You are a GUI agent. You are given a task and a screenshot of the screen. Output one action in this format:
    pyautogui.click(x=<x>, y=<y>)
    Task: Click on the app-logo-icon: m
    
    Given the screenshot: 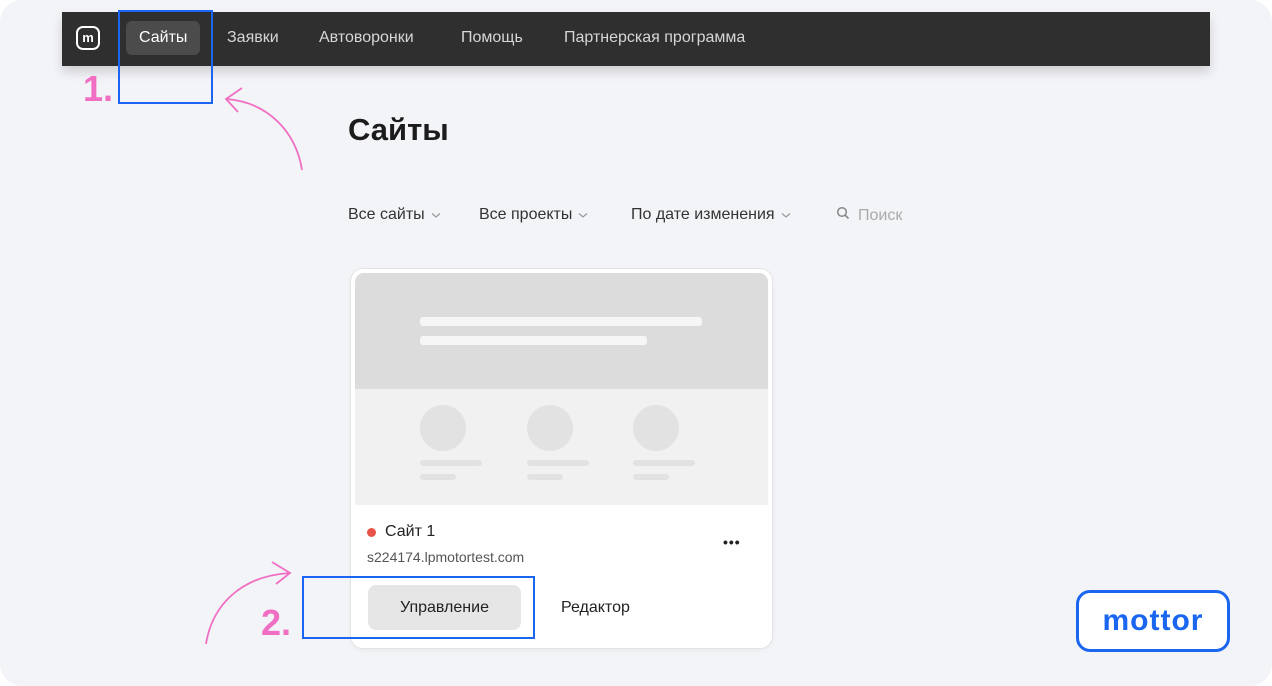 What is the action you would take?
    pyautogui.click(x=88, y=38)
    